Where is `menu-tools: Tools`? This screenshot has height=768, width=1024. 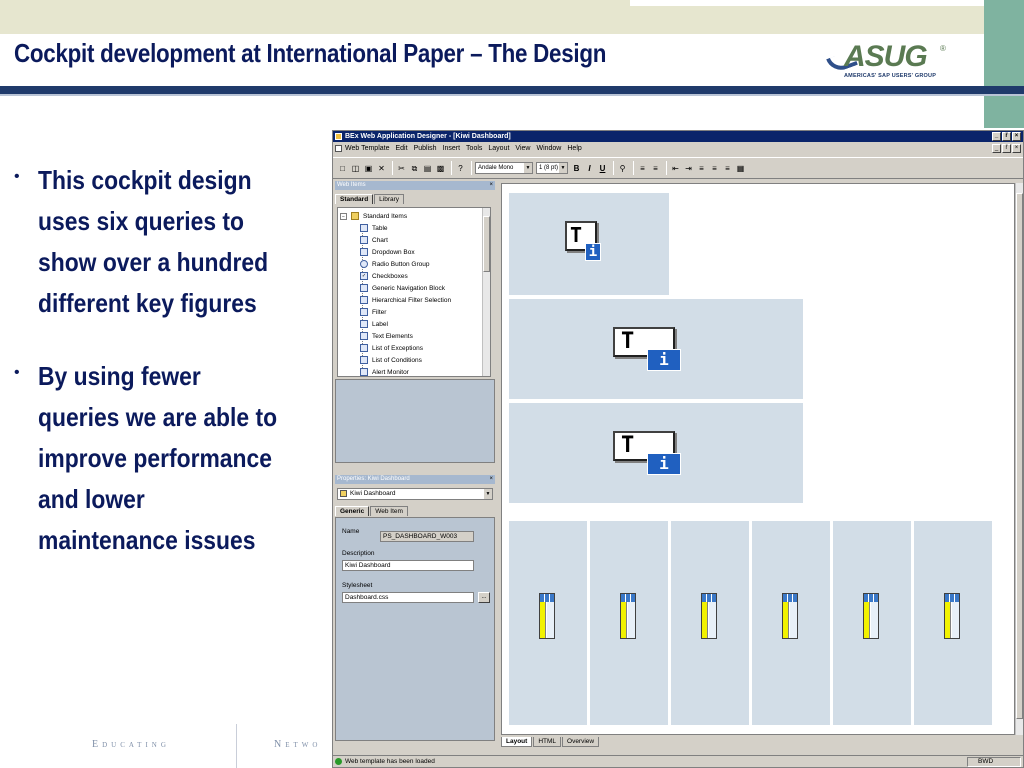 menu-tools: Tools is located at coordinates (474, 148).